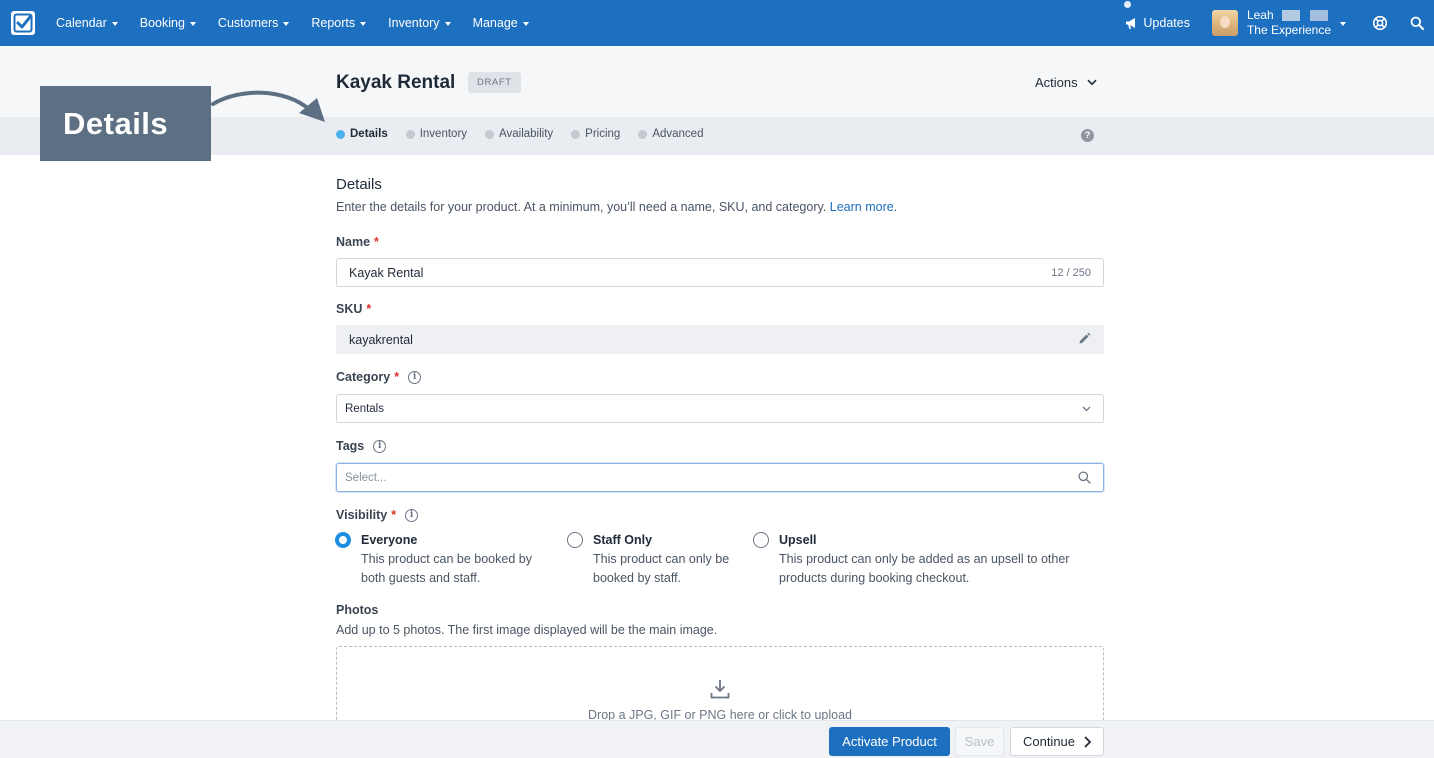 This screenshot has width=1434, height=758. I want to click on nav-reports: Reports, so click(338, 23).